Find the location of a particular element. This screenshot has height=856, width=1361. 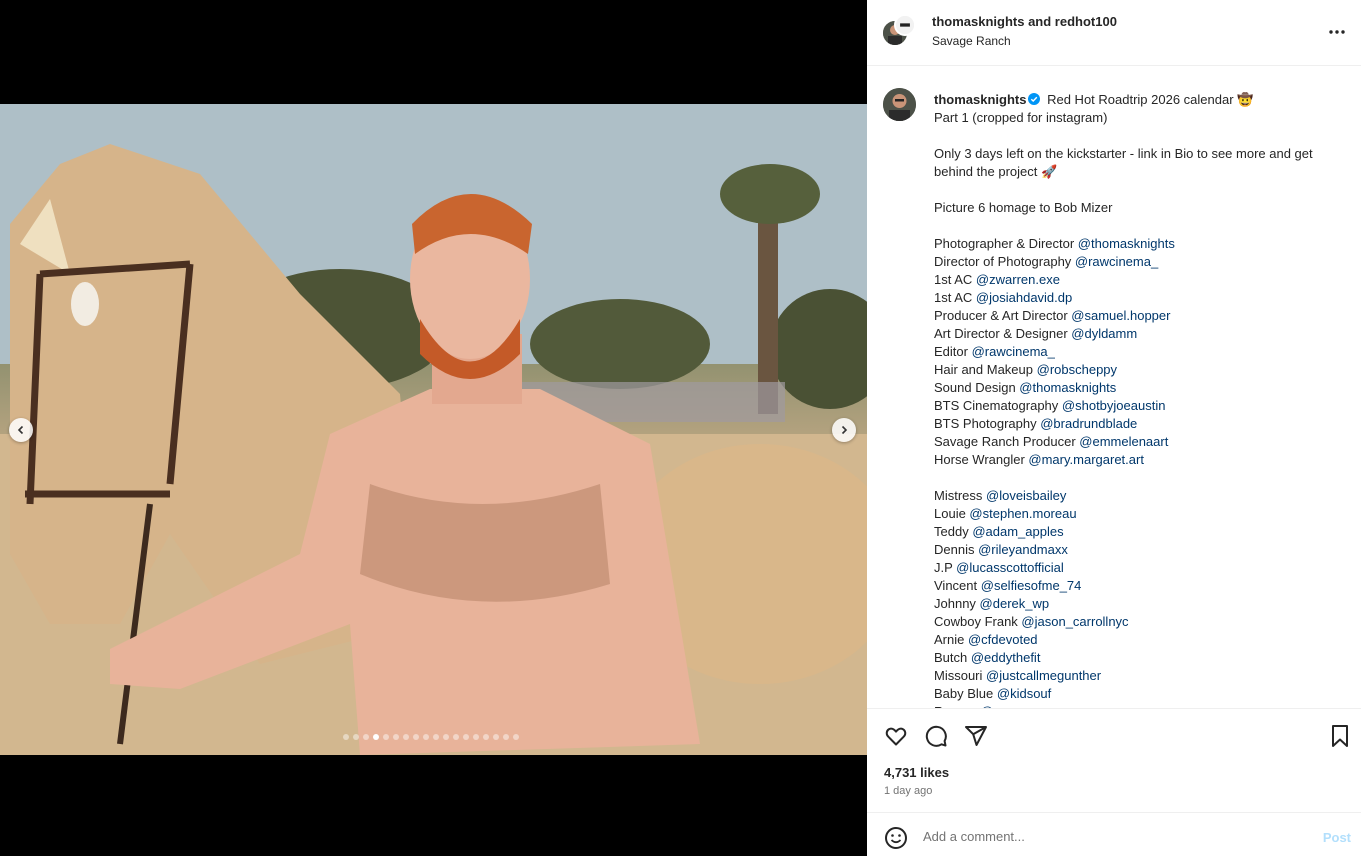

share-icon is located at coordinates (976, 736).